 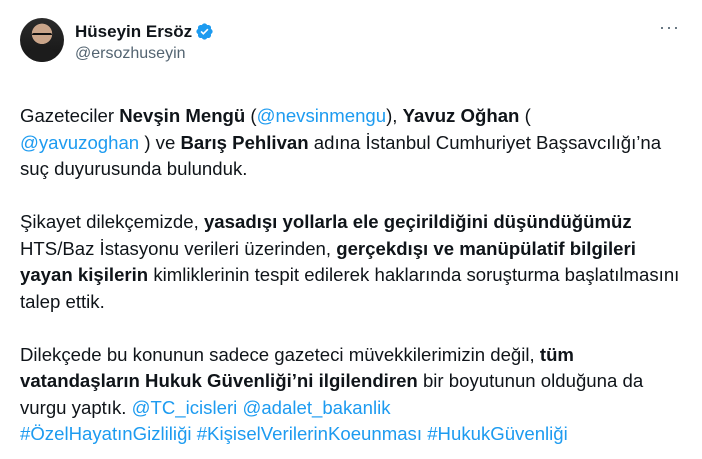 What do you see at coordinates (178, 248) in the screenshot?
I see `text-segment: HTS/Baz İstasyonu verileri üzerinden,` at bounding box center [178, 248].